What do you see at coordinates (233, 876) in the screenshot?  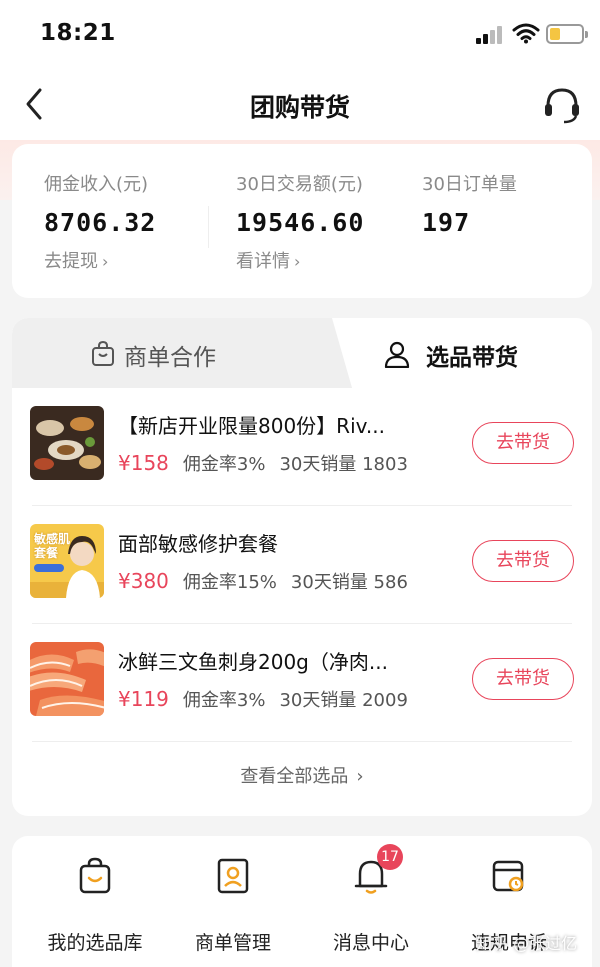 I see `id-card-icon` at bounding box center [233, 876].